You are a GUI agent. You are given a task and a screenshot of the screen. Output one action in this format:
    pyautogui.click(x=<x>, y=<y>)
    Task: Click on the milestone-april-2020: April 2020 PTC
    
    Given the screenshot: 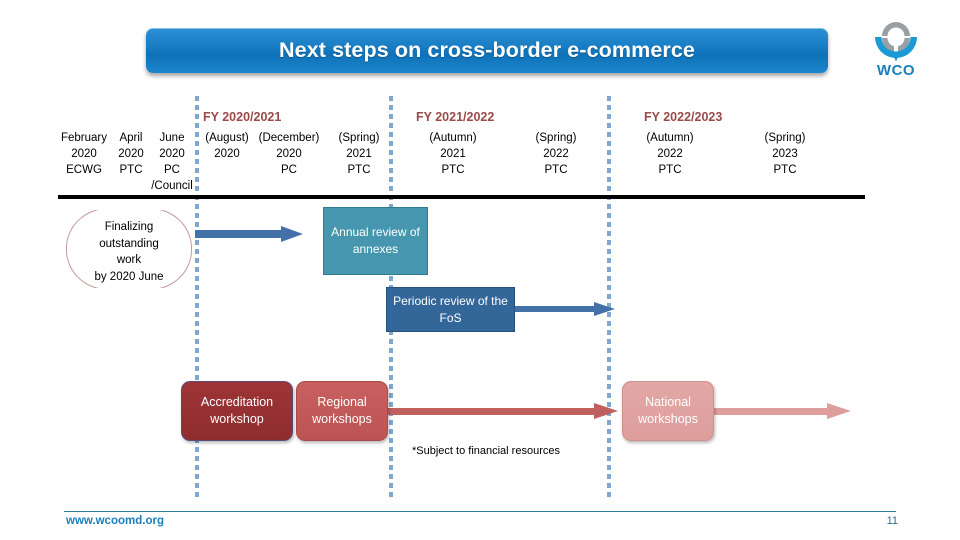 What is the action you would take?
    pyautogui.click(x=131, y=154)
    